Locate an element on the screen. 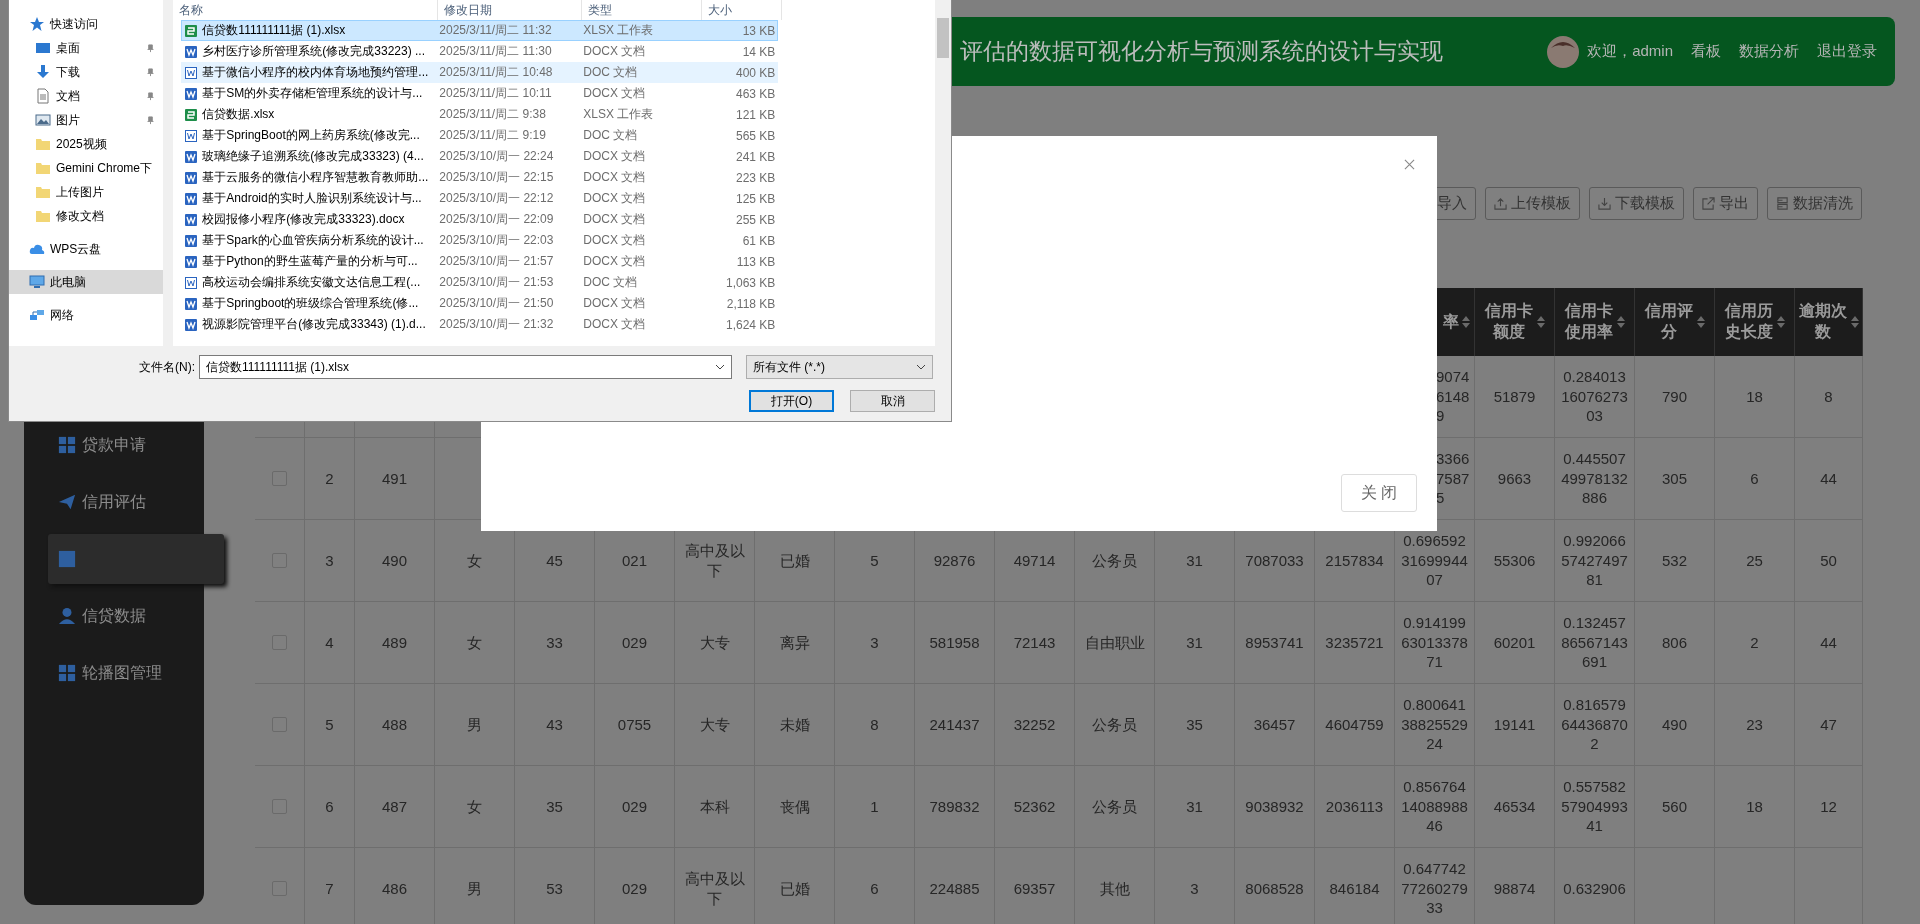 This screenshot has height=924, width=1920. nav-link: 数据分析 is located at coordinates (1769, 51).